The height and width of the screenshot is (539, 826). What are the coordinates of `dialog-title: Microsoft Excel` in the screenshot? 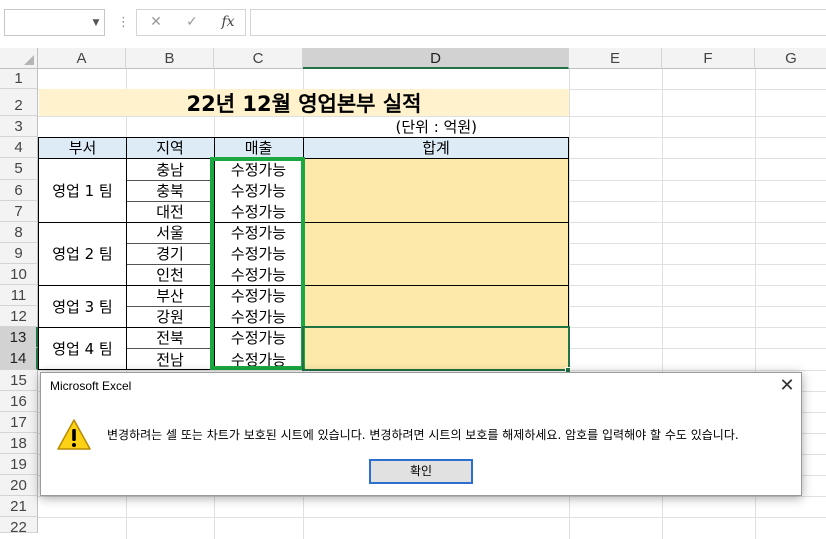 It's located at (91, 386).